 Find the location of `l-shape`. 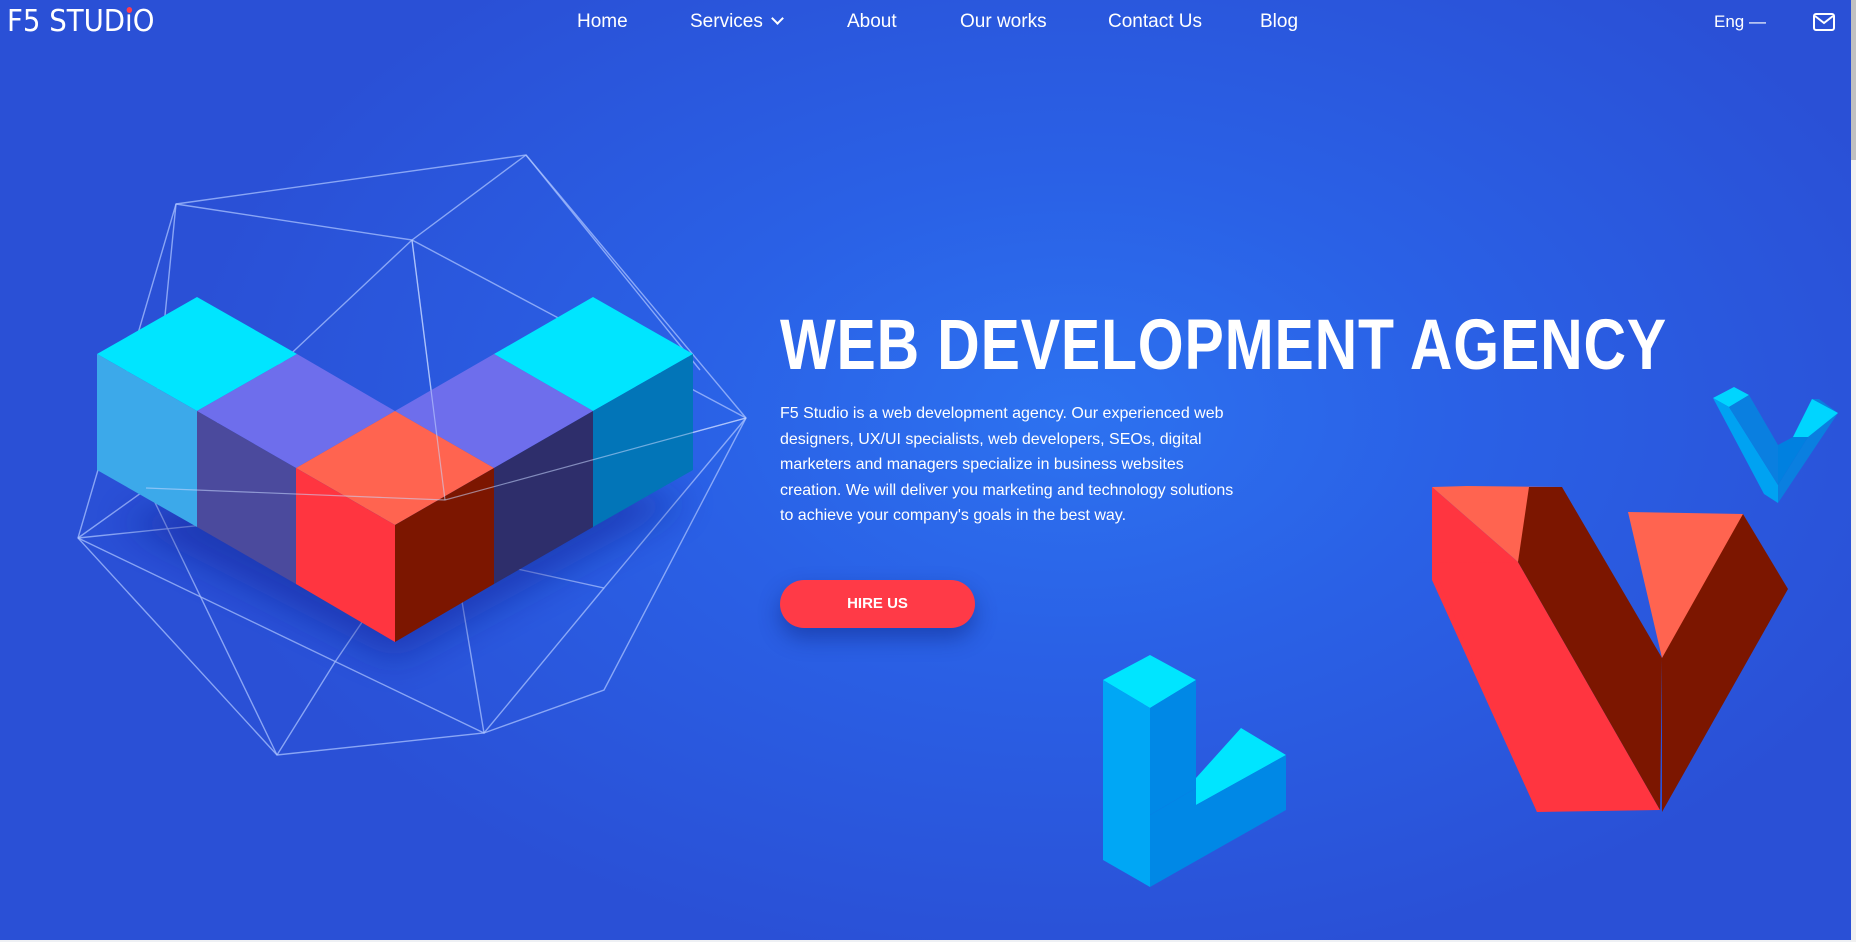

l-shape is located at coordinates (1194, 771).